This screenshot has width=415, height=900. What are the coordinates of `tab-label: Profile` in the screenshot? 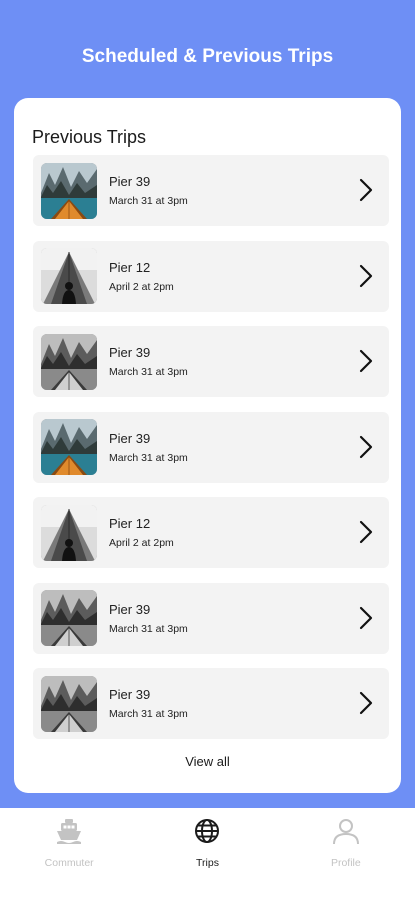 It's located at (345, 863).